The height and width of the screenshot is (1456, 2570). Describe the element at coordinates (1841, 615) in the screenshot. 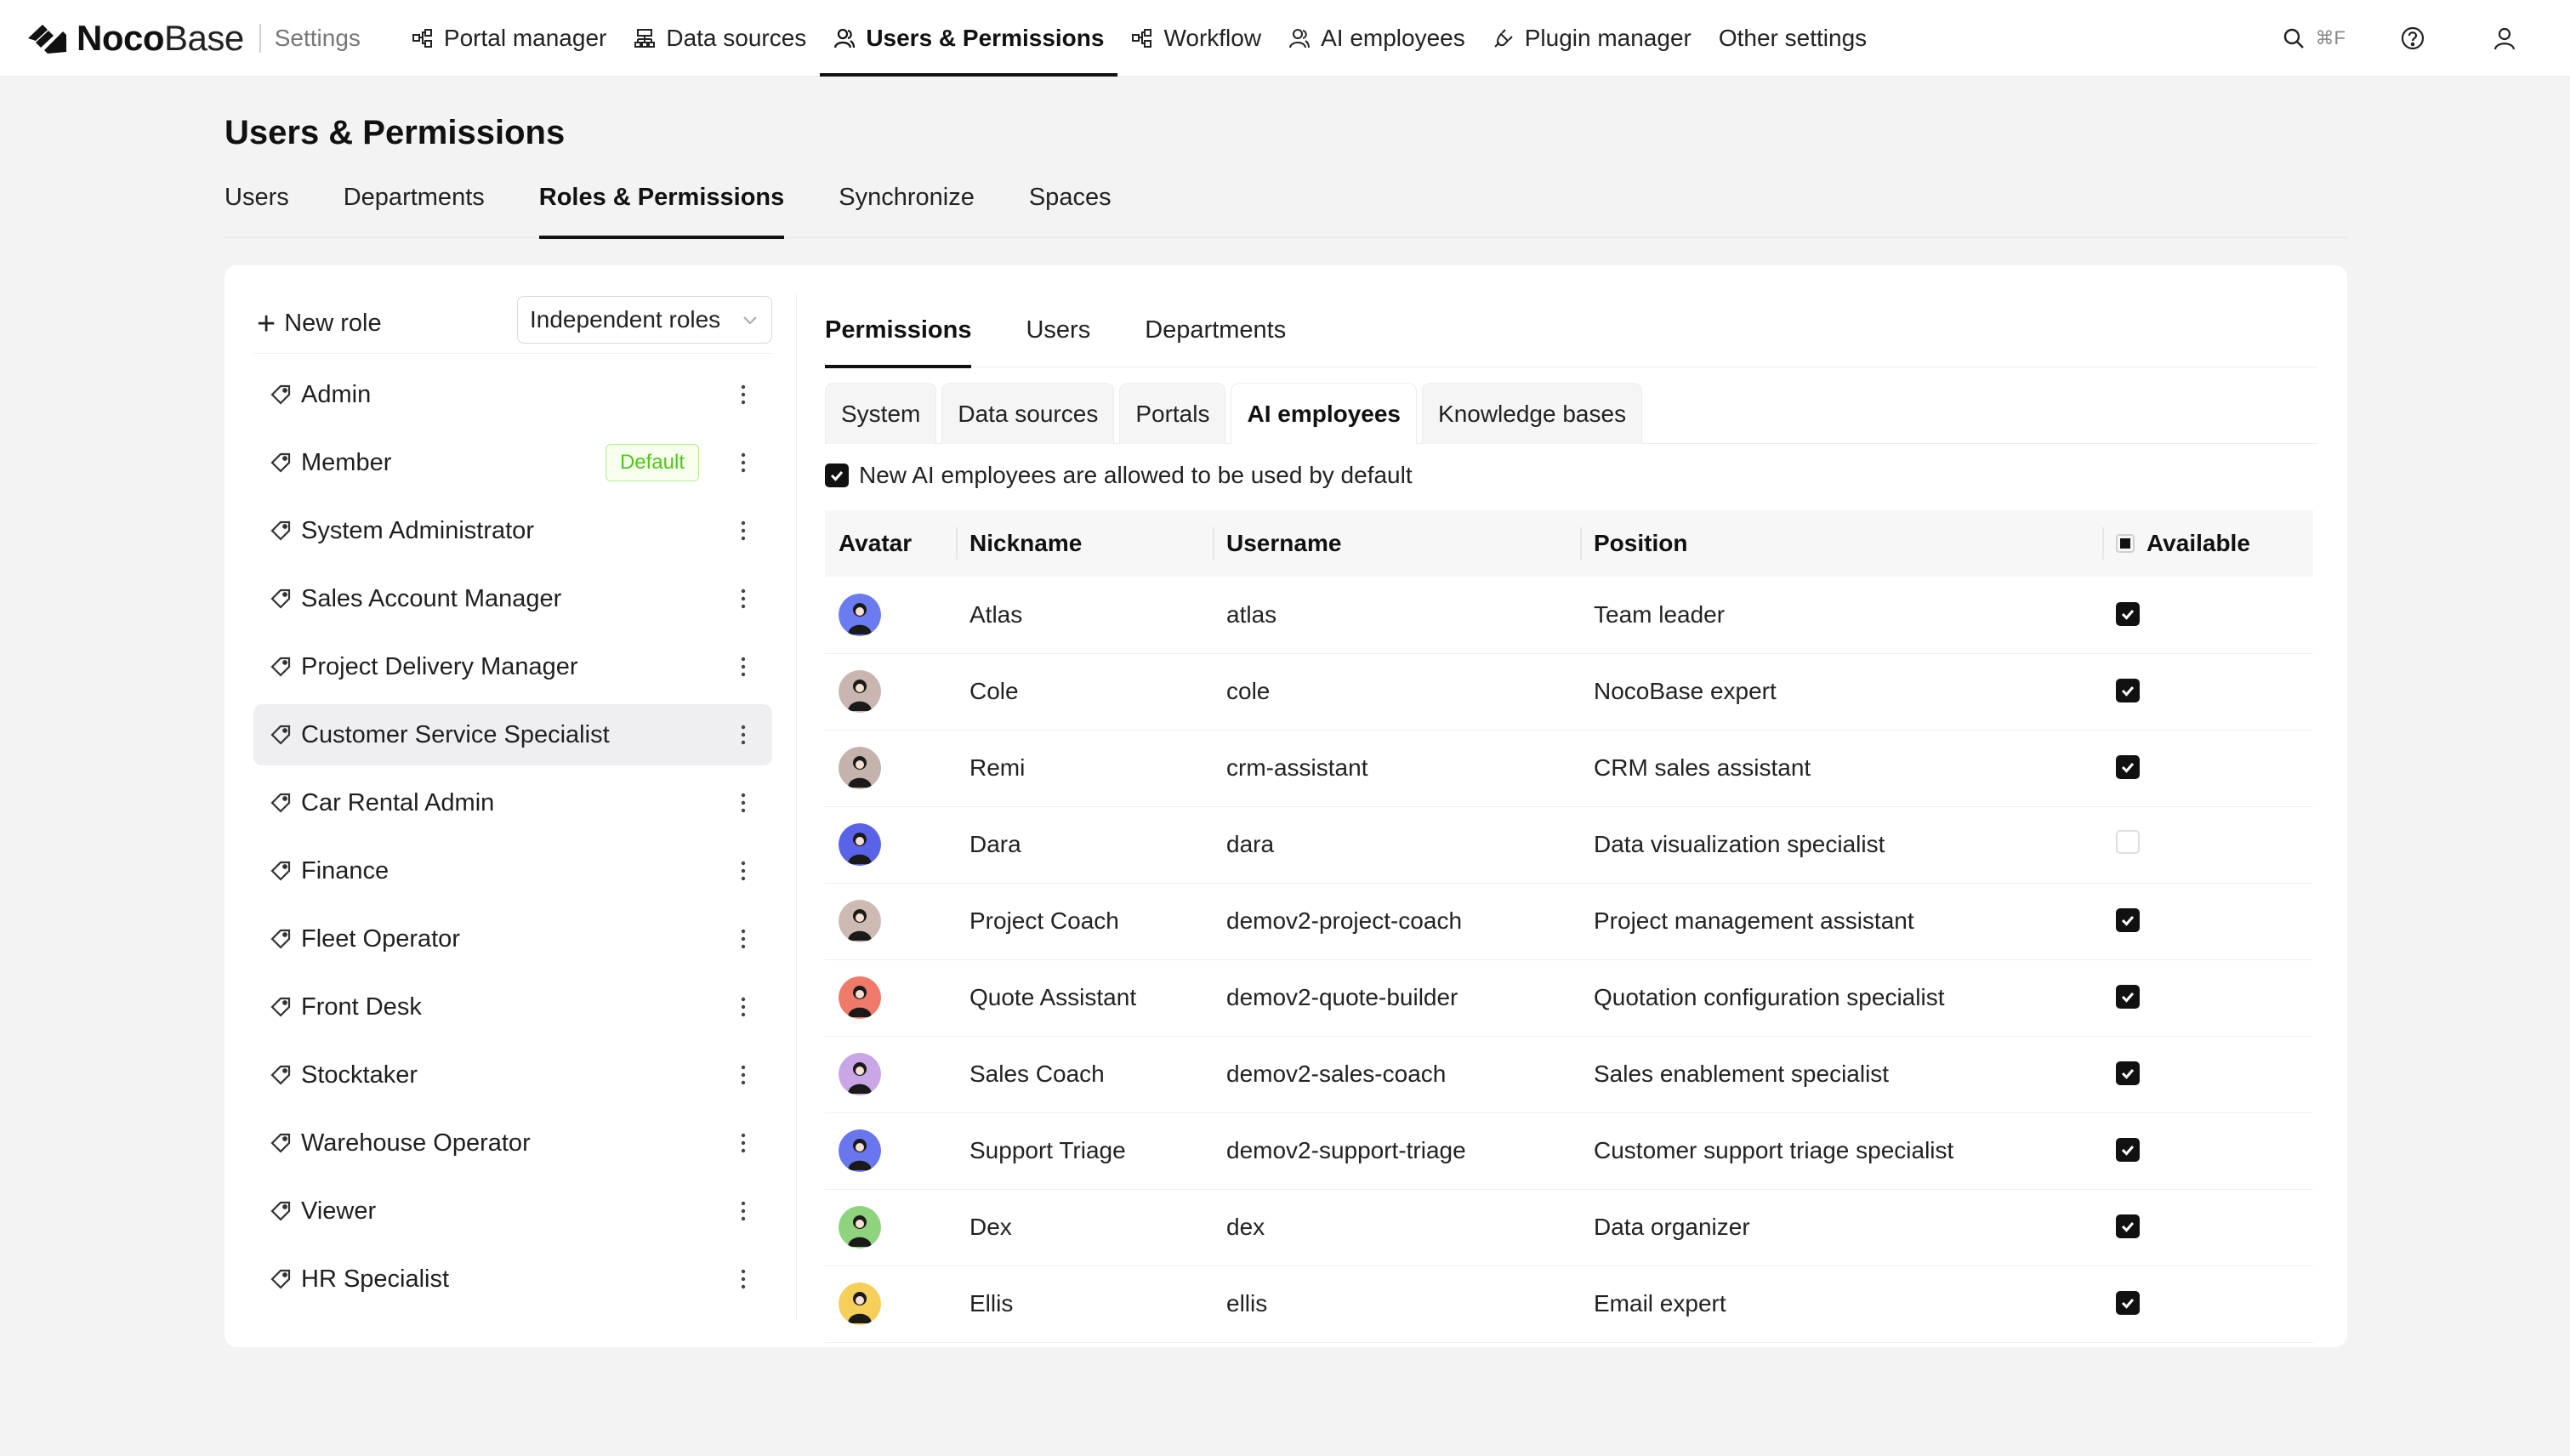

I see `position-cell: Team leader` at that location.